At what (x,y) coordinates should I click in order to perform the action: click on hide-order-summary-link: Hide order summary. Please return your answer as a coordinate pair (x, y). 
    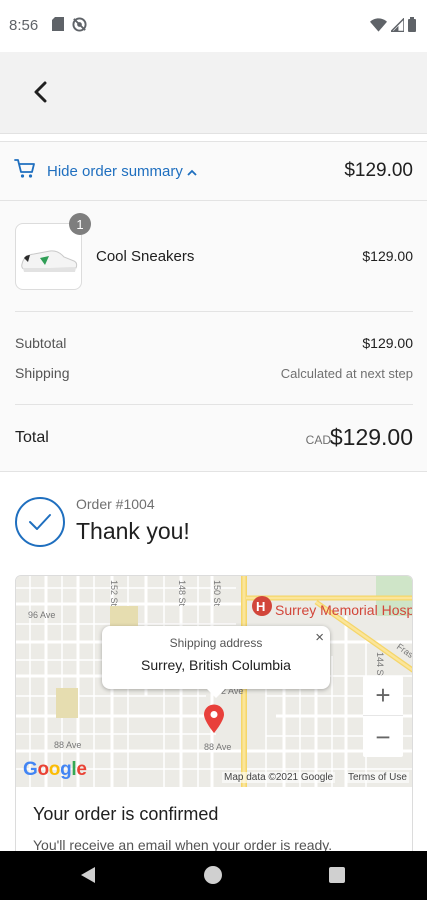
    Looking at the image, I should click on (122, 171).